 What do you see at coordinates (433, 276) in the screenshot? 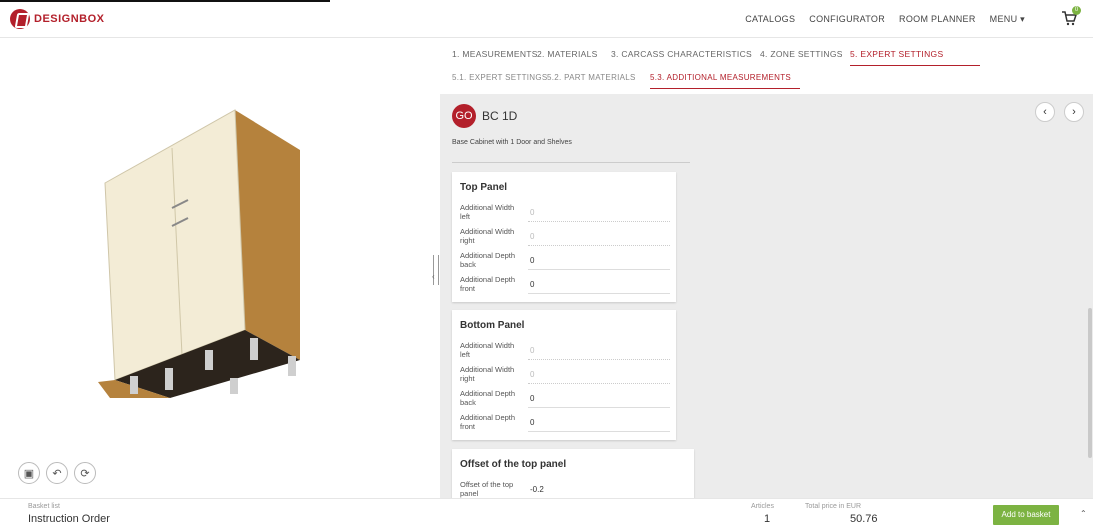
I see `collapse-arrow-icon: ‹` at bounding box center [433, 276].